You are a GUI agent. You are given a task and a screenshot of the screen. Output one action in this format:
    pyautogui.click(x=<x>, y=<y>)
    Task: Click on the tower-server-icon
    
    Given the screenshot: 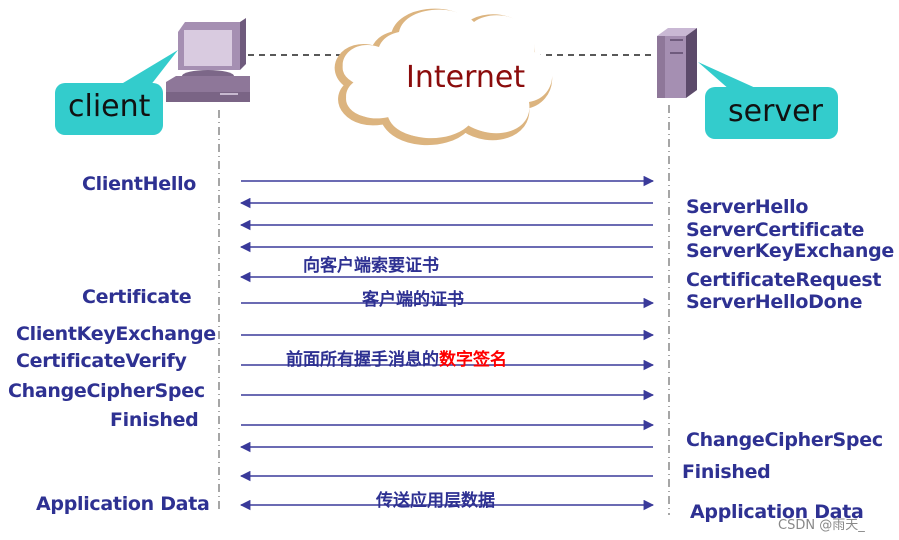 What is the action you would take?
    pyautogui.click(x=677, y=63)
    